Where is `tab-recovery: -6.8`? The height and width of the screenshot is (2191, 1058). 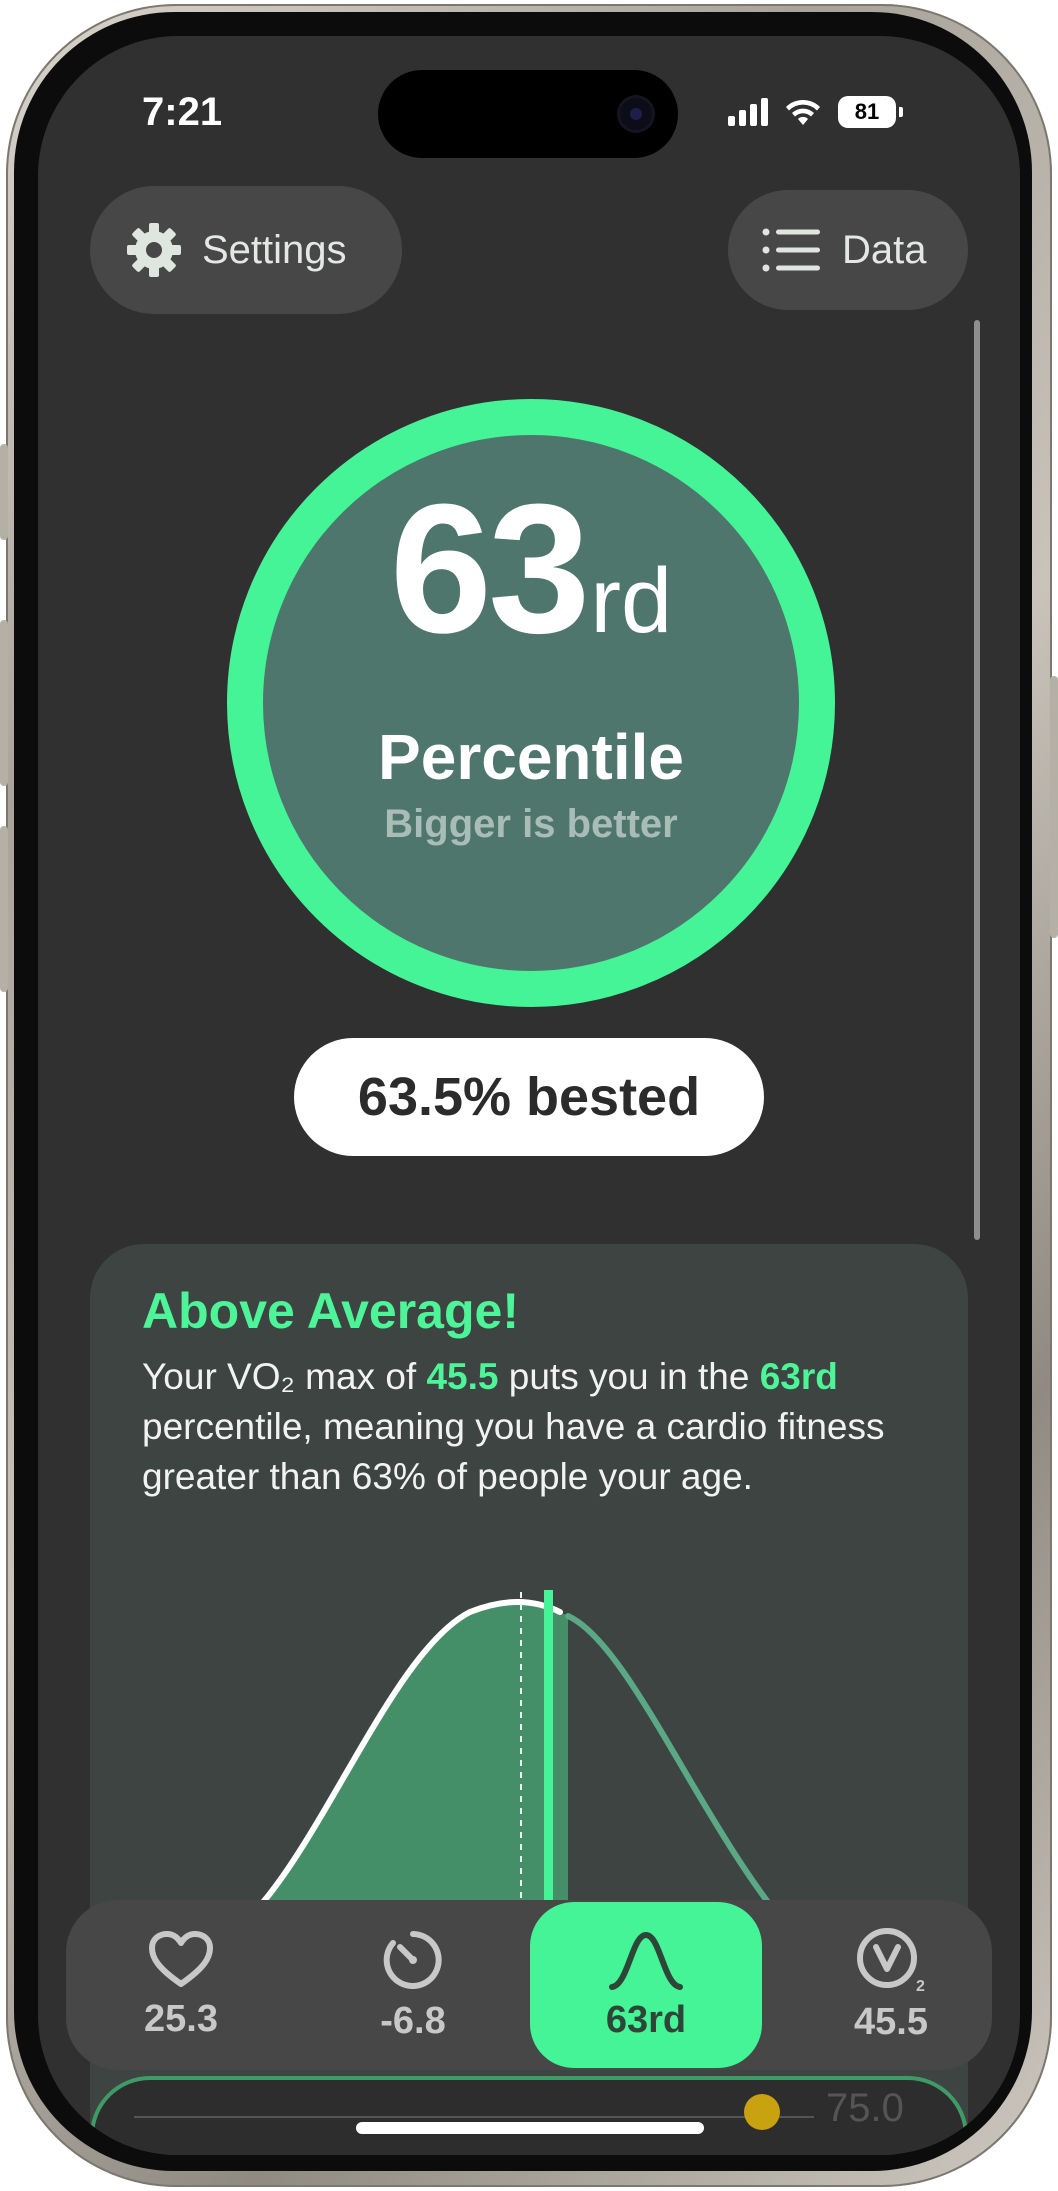 tab-recovery: -6.8 is located at coordinates (413, 1985).